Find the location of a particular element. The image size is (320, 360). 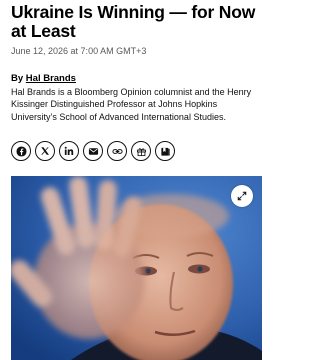

share-linkedin-button is located at coordinates (69, 151).